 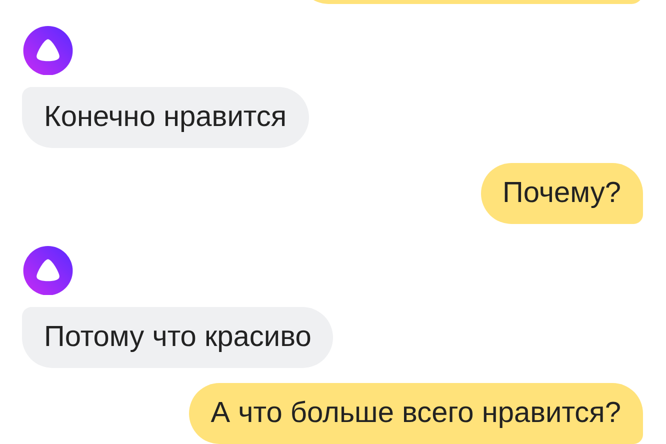 What do you see at coordinates (415, 413) in the screenshot?
I see `message-bubble: А что больше всего нравится?` at bounding box center [415, 413].